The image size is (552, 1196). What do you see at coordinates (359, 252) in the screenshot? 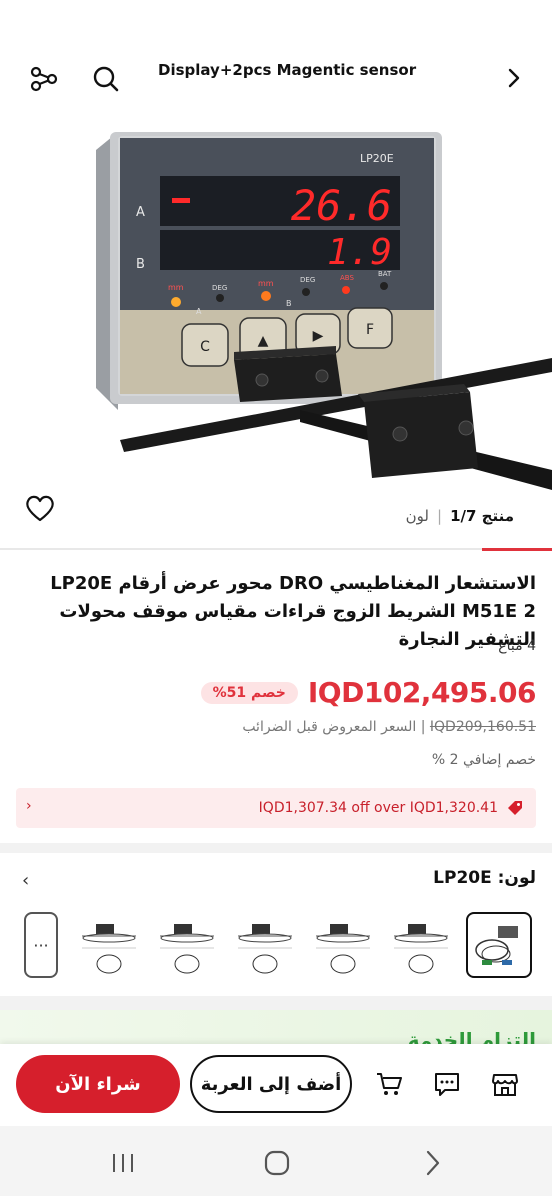
I see `reading-b: 1.9` at bounding box center [359, 252].